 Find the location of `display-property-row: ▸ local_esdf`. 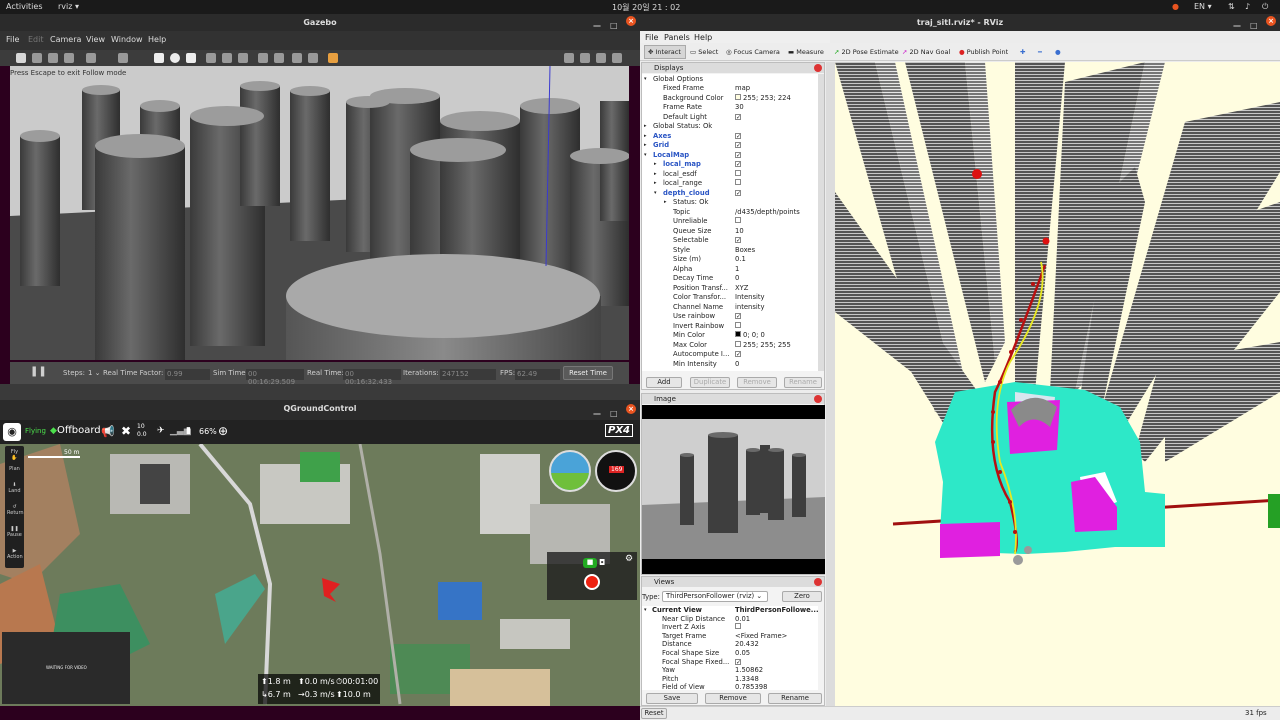

display-property-row: ▸ local_esdf is located at coordinates (730, 174).